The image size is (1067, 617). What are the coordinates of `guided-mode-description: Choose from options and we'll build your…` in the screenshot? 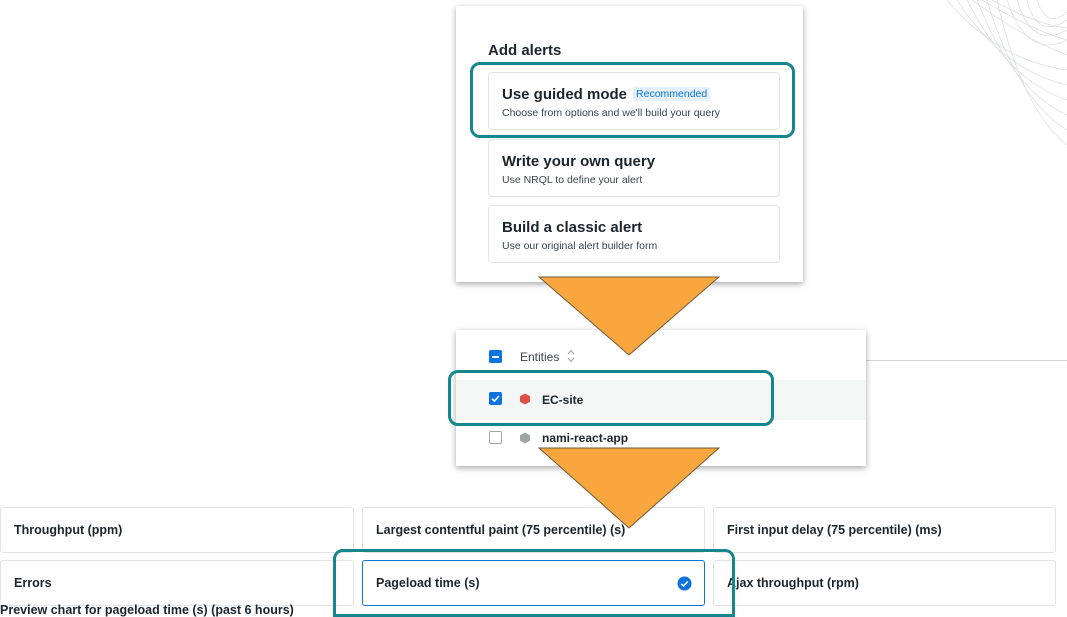 It's located at (611, 113).